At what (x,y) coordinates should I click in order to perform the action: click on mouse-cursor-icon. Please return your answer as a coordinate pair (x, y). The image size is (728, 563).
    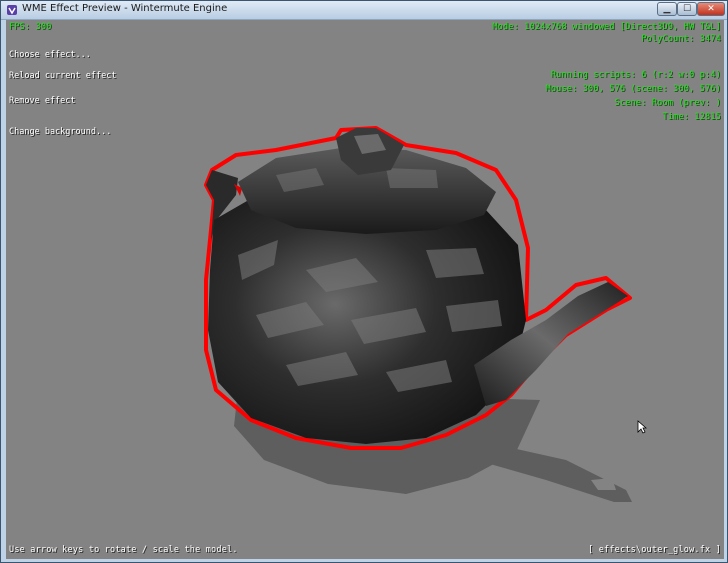
    Looking at the image, I should click on (642, 427).